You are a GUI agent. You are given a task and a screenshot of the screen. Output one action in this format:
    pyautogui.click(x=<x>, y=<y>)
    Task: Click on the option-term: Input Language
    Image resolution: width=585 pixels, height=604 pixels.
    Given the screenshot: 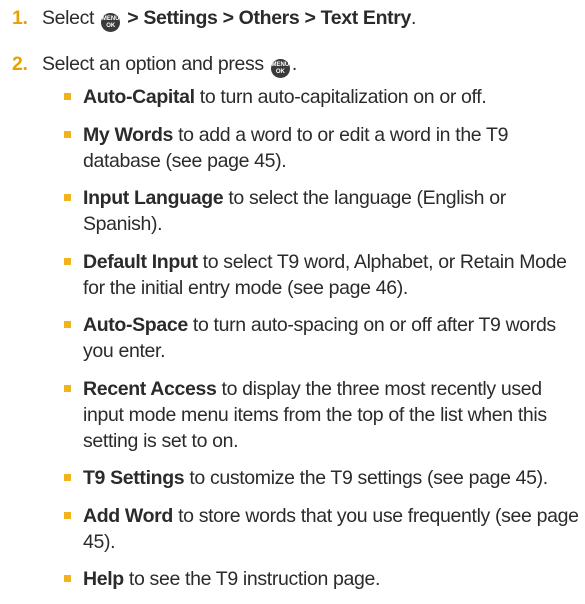 What is the action you would take?
    pyautogui.click(x=153, y=198)
    